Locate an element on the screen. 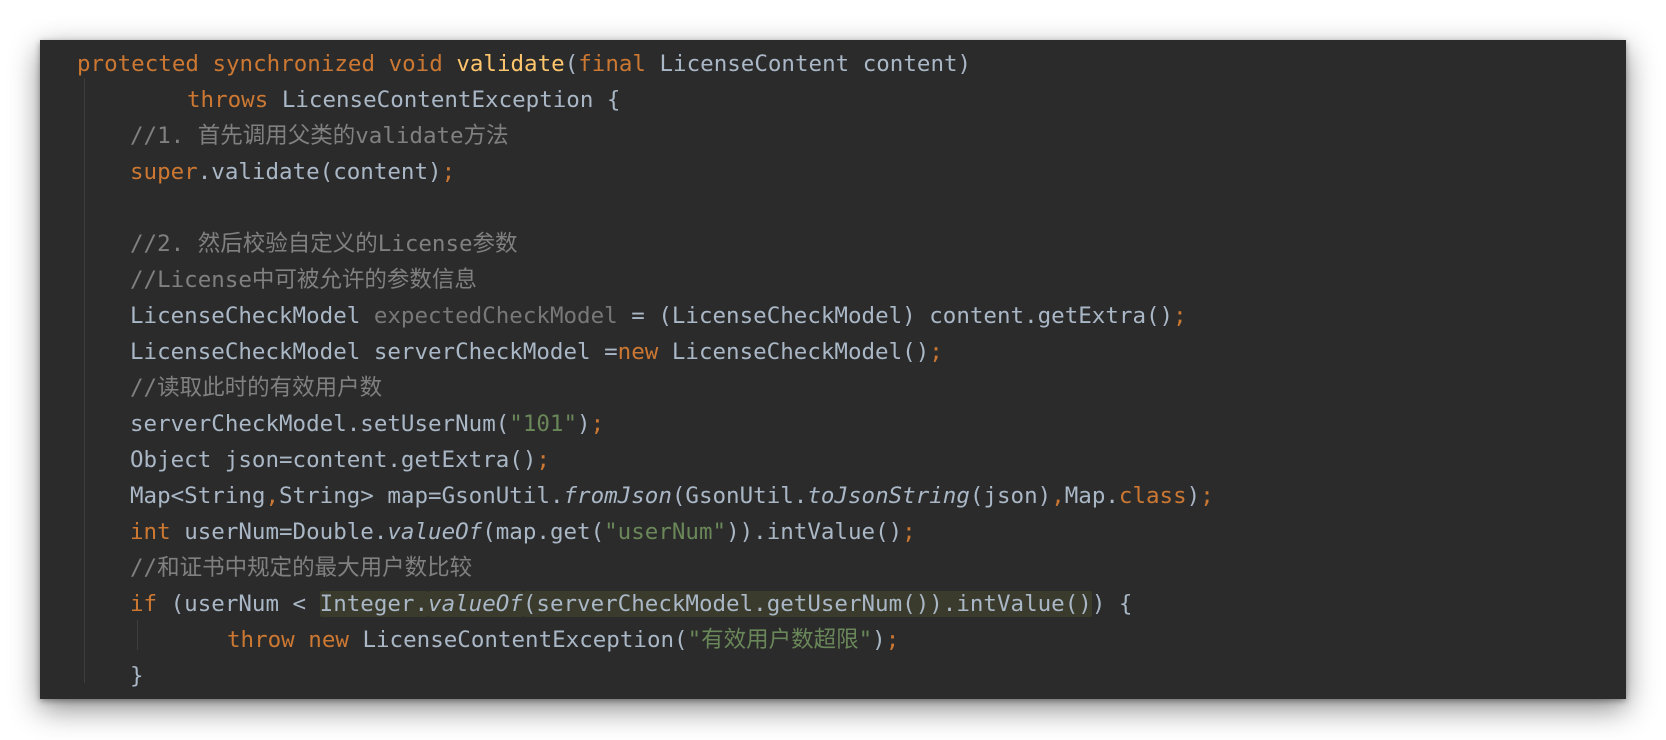  code-token: final is located at coordinates (619, 64).